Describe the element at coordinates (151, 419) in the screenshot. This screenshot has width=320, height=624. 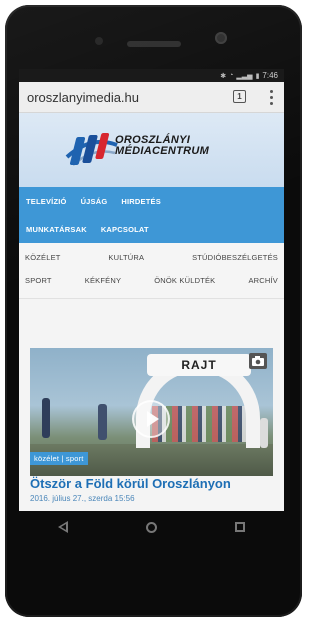
I see `play-button-icon` at that location.